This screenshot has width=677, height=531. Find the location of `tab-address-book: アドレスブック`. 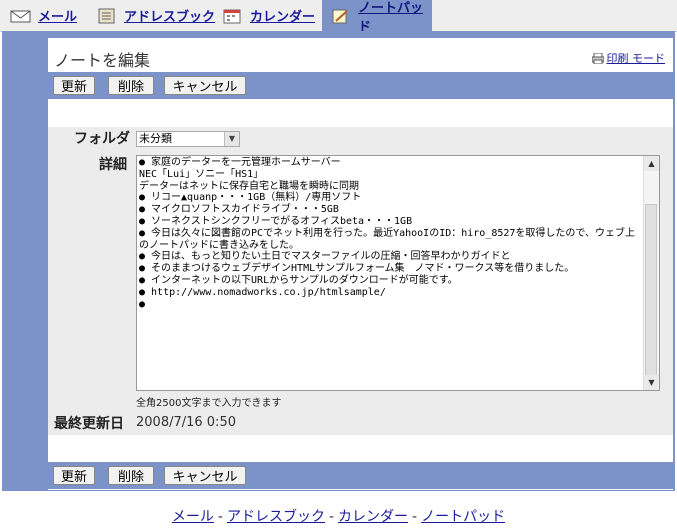

tab-address-book: アドレスブック is located at coordinates (155, 15).